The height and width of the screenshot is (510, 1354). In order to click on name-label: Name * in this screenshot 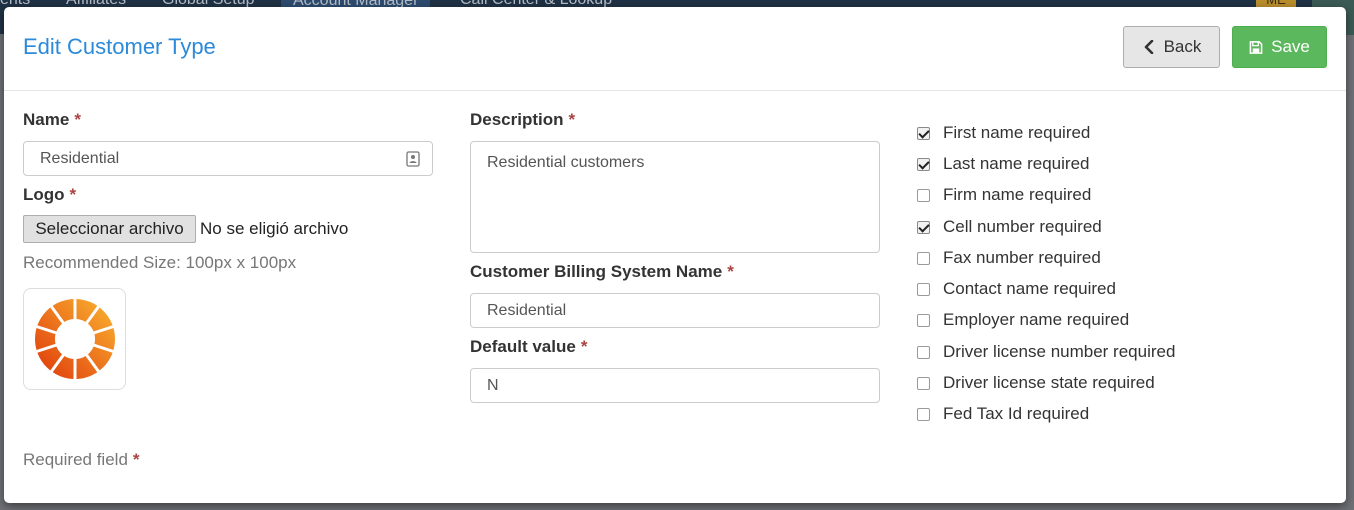, I will do `click(52, 120)`.